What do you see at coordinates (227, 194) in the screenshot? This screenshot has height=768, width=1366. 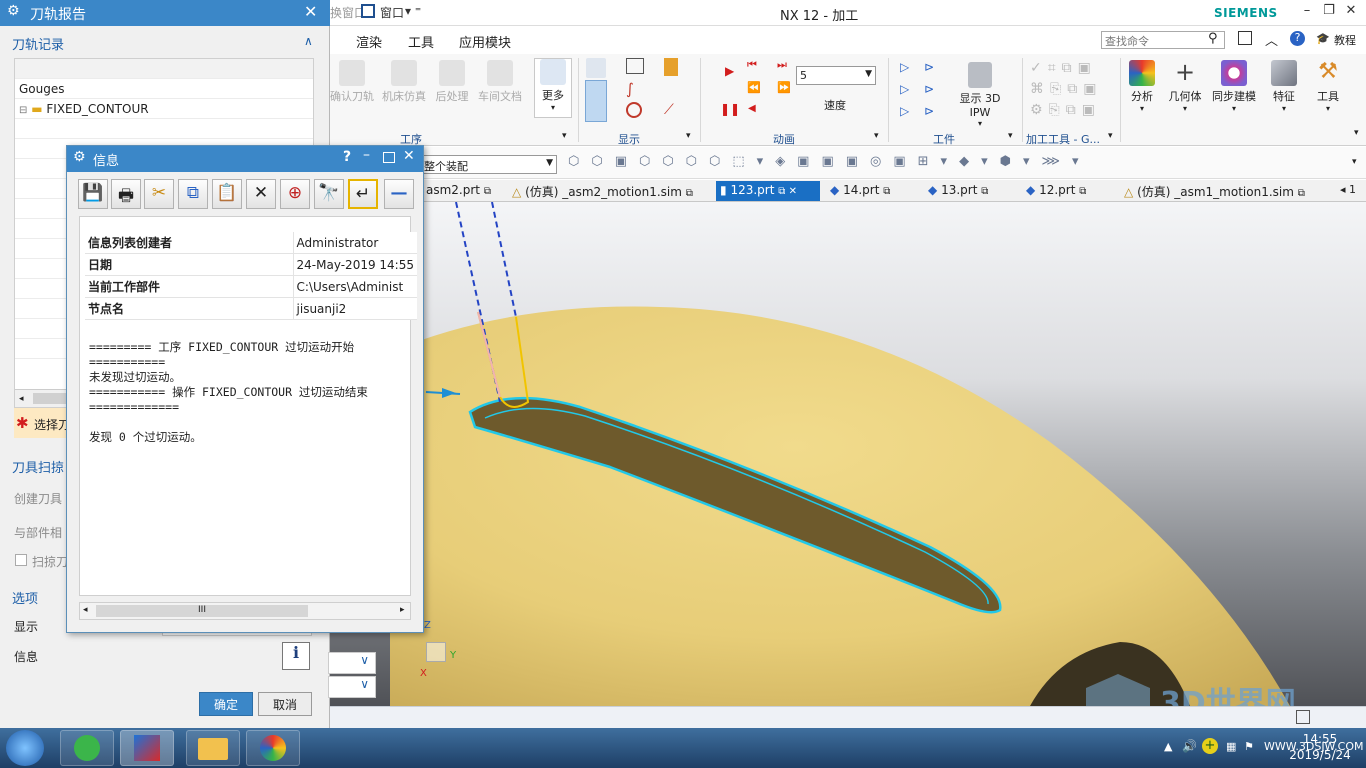 I see `paste-icon: 📋` at bounding box center [227, 194].